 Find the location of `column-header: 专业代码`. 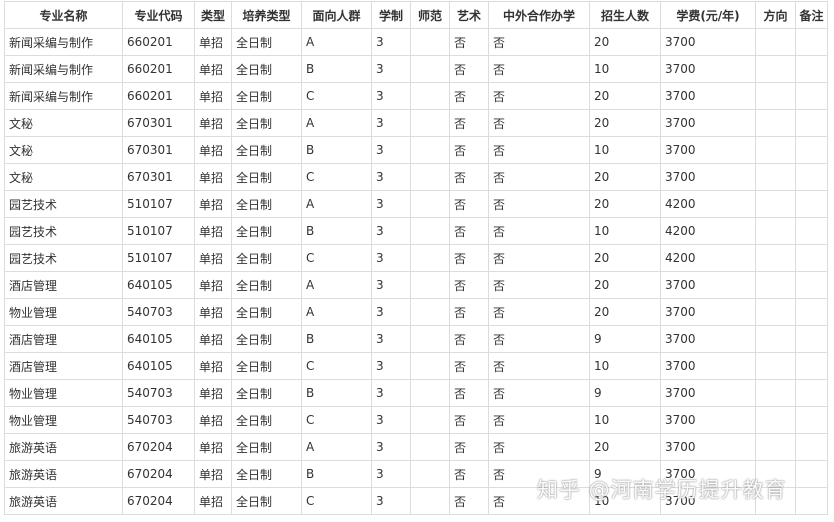

column-header: 专业代码 is located at coordinates (158, 15).